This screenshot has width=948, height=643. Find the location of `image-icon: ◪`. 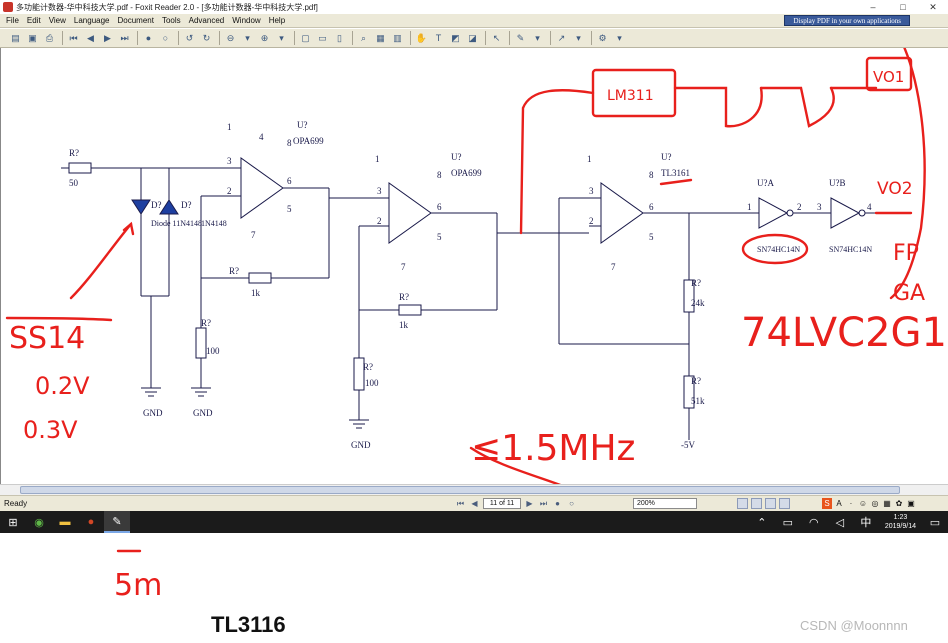

image-icon: ◪ is located at coordinates (472, 38).